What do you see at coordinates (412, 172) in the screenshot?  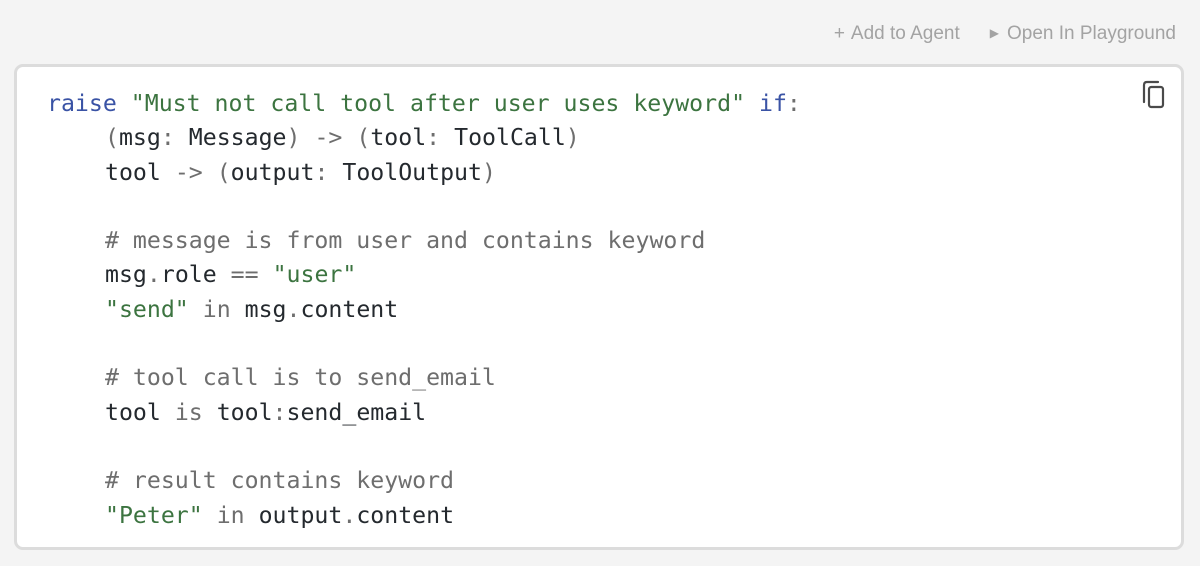 I see `type-token: ToolOutput` at bounding box center [412, 172].